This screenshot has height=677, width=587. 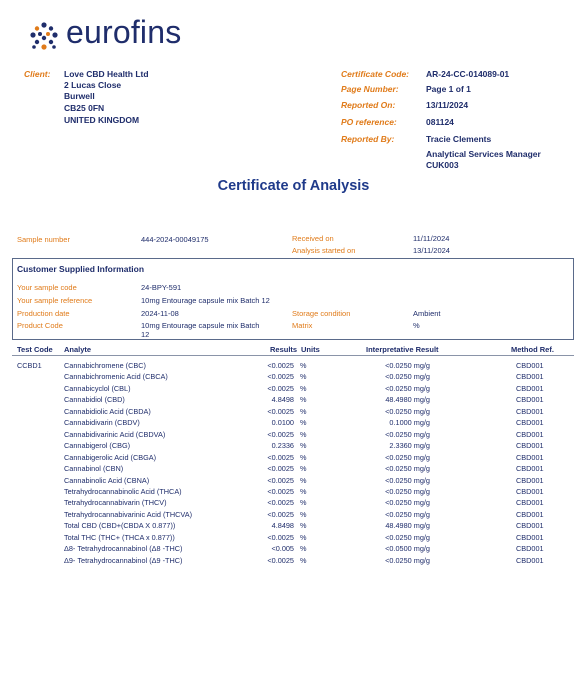 I want to click on production-date-value: 2024-11-08, so click(x=160, y=313).